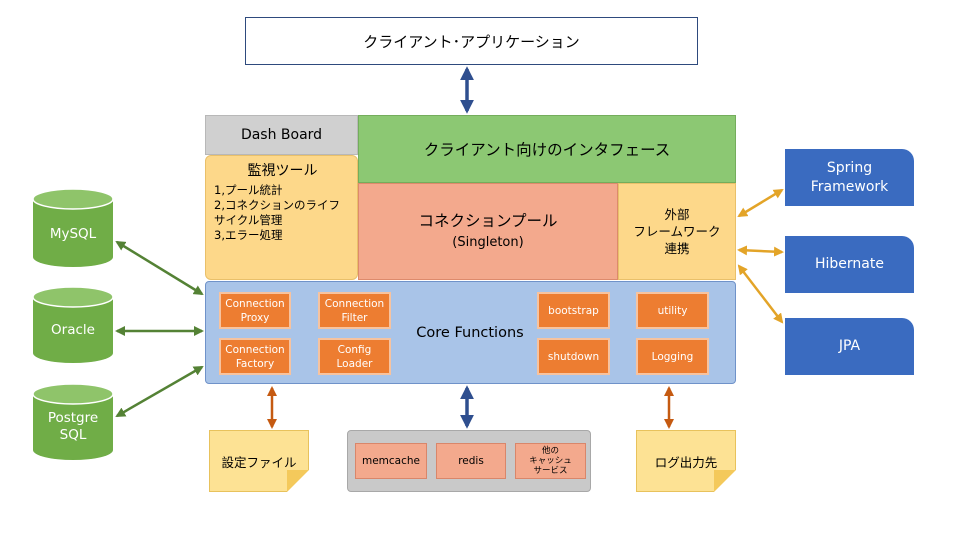 The width and height of the screenshot is (960, 540). I want to click on arrow-ext-spring, so click(760, 203).